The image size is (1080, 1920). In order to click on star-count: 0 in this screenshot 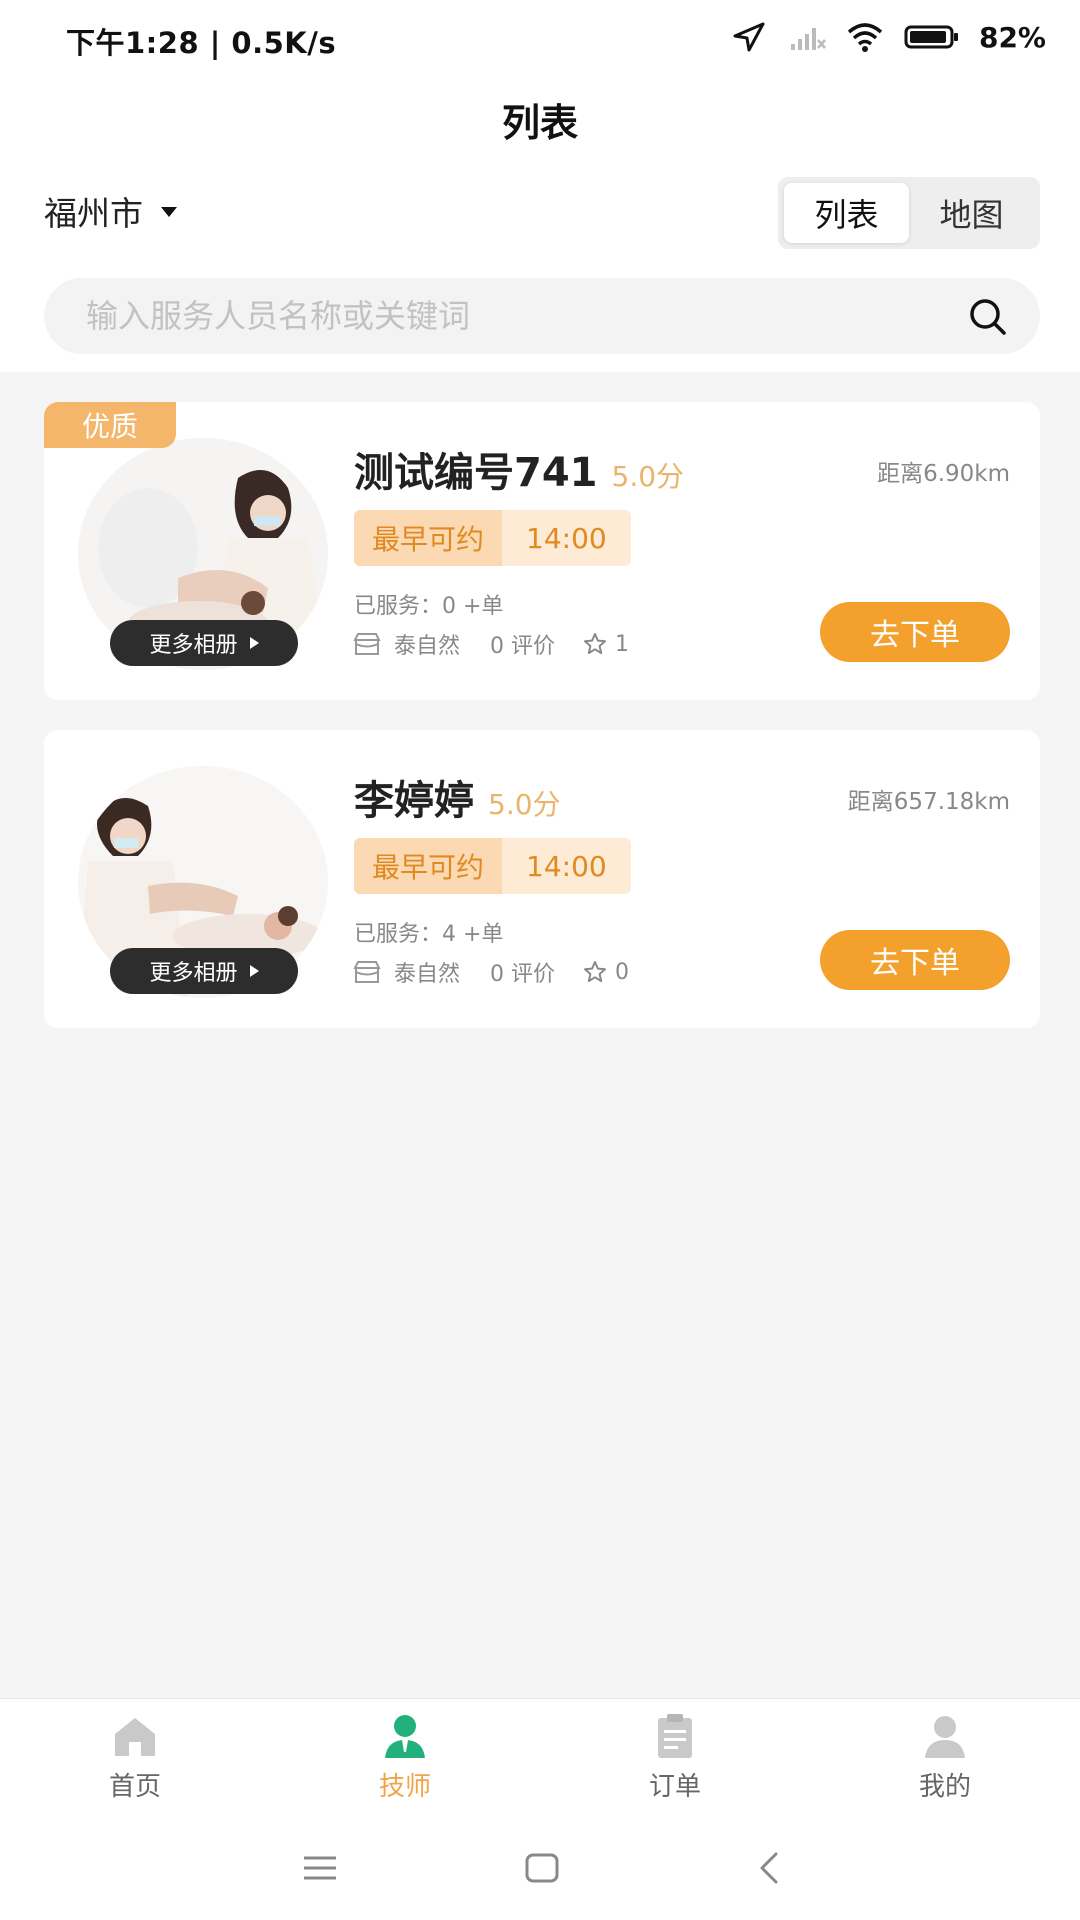, I will do `click(622, 972)`.